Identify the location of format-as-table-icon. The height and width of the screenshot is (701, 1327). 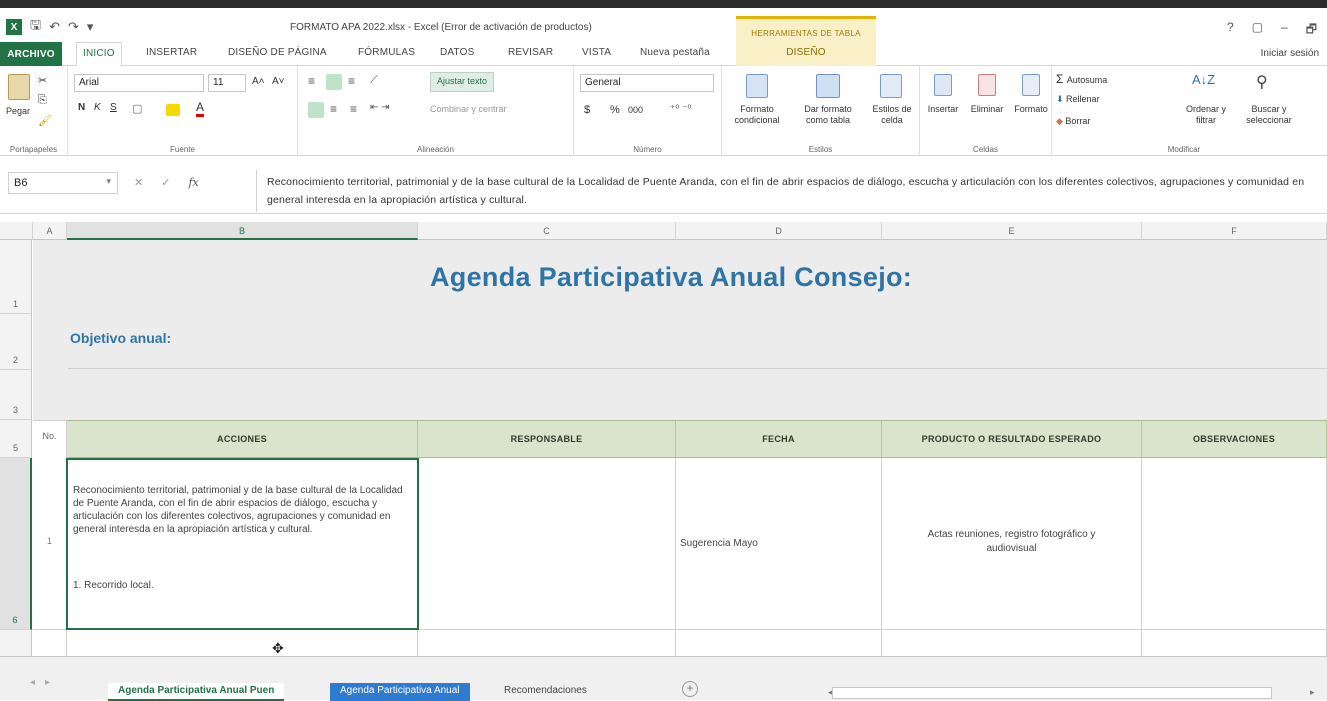
(828, 86).